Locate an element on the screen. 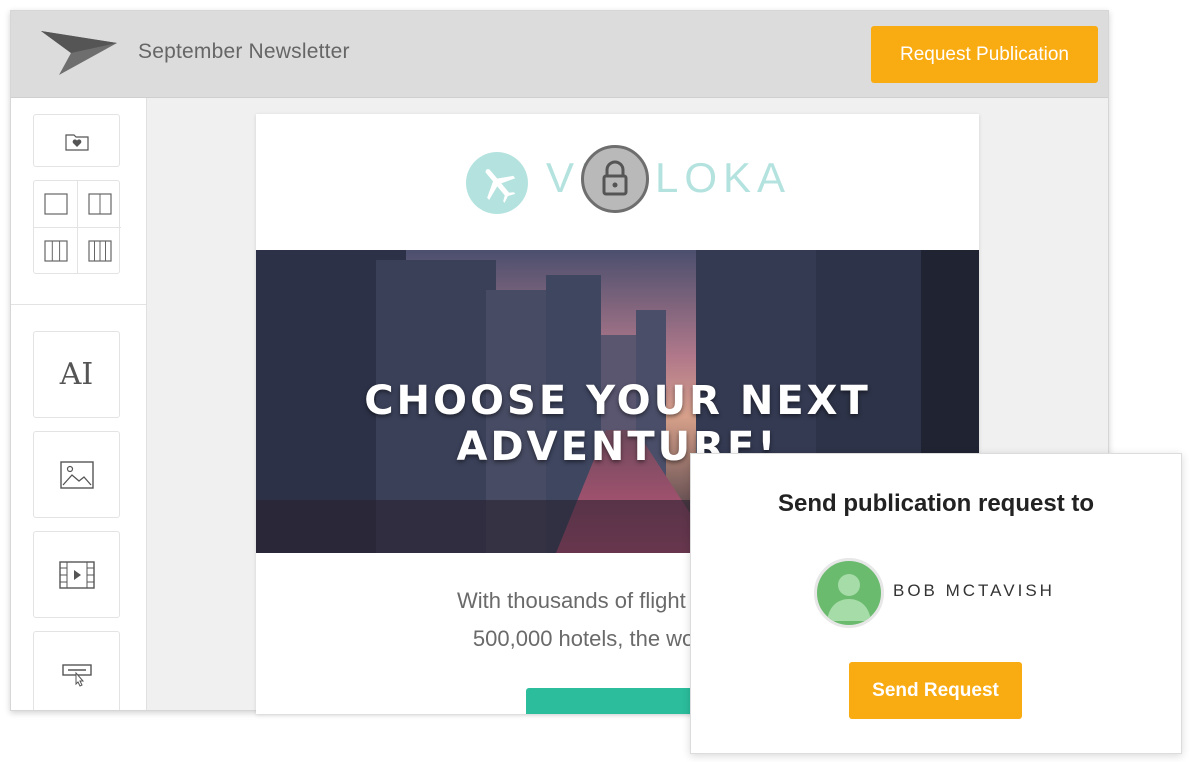 Image resolution: width=1190 pixels, height=762 pixels. modal-title: Send publication request to is located at coordinates (936, 503).